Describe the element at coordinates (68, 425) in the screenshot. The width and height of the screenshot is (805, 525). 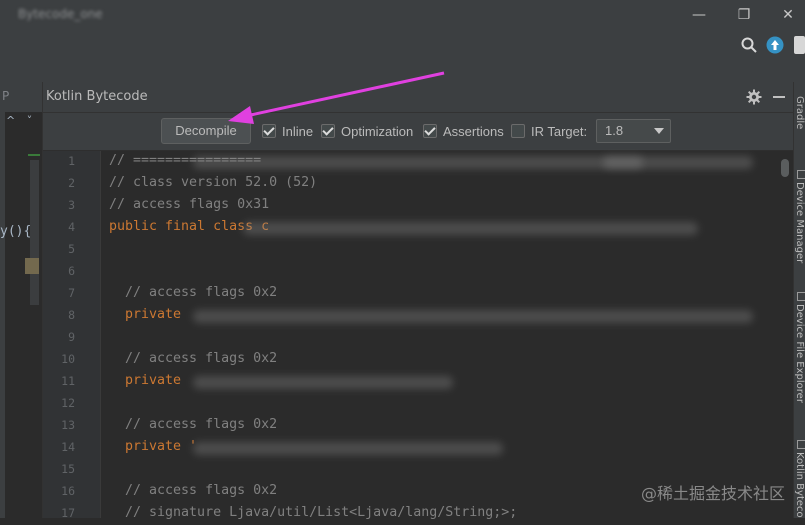
I see `line-number: 13` at that location.